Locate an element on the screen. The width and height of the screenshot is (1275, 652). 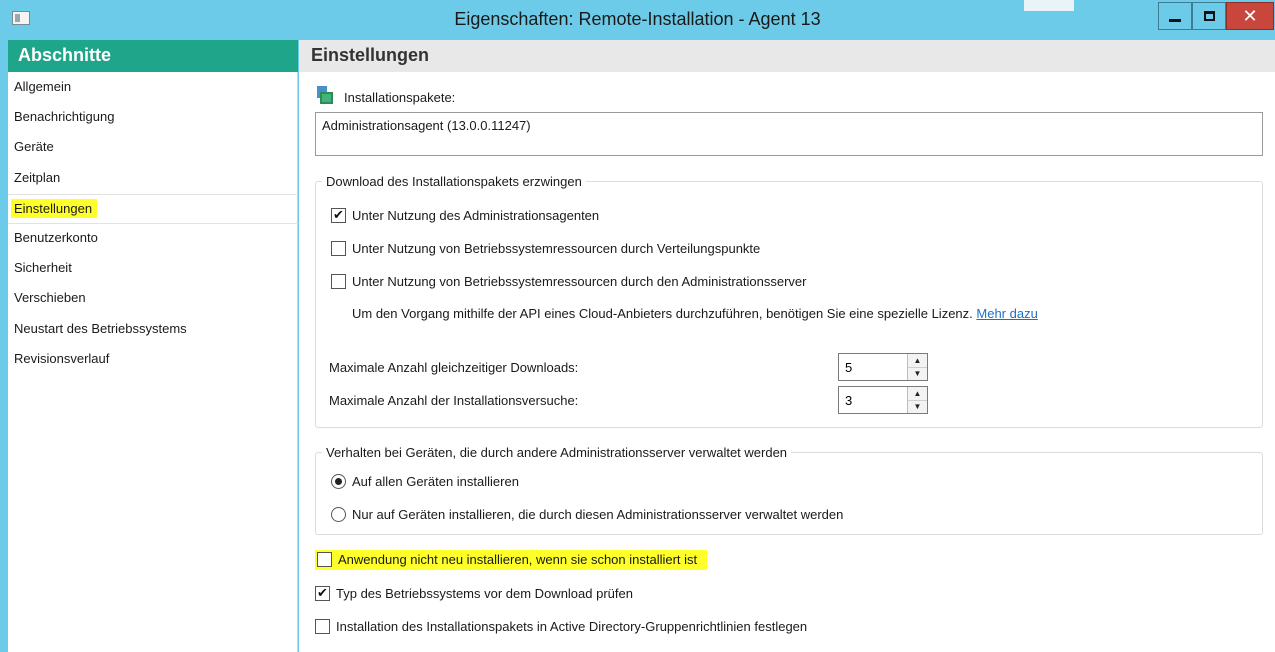
close-button: ✕ is located at coordinates (1250, 16).